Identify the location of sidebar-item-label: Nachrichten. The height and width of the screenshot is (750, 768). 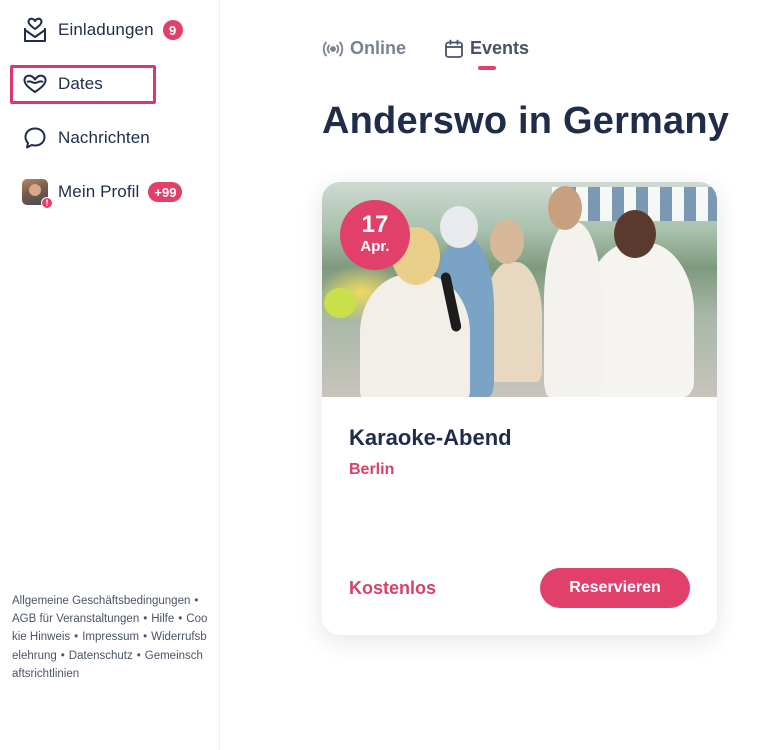
(104, 137).